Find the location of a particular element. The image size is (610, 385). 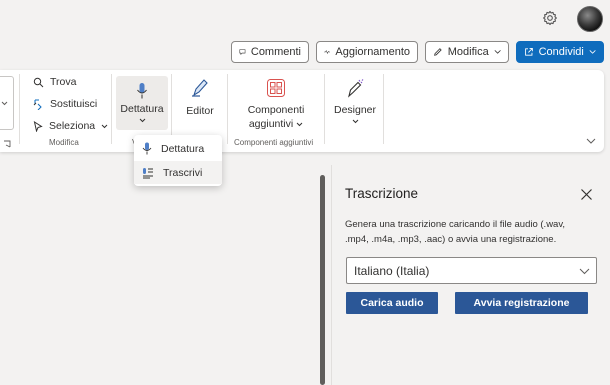

add-ins-grid-icon is located at coordinates (276, 88).